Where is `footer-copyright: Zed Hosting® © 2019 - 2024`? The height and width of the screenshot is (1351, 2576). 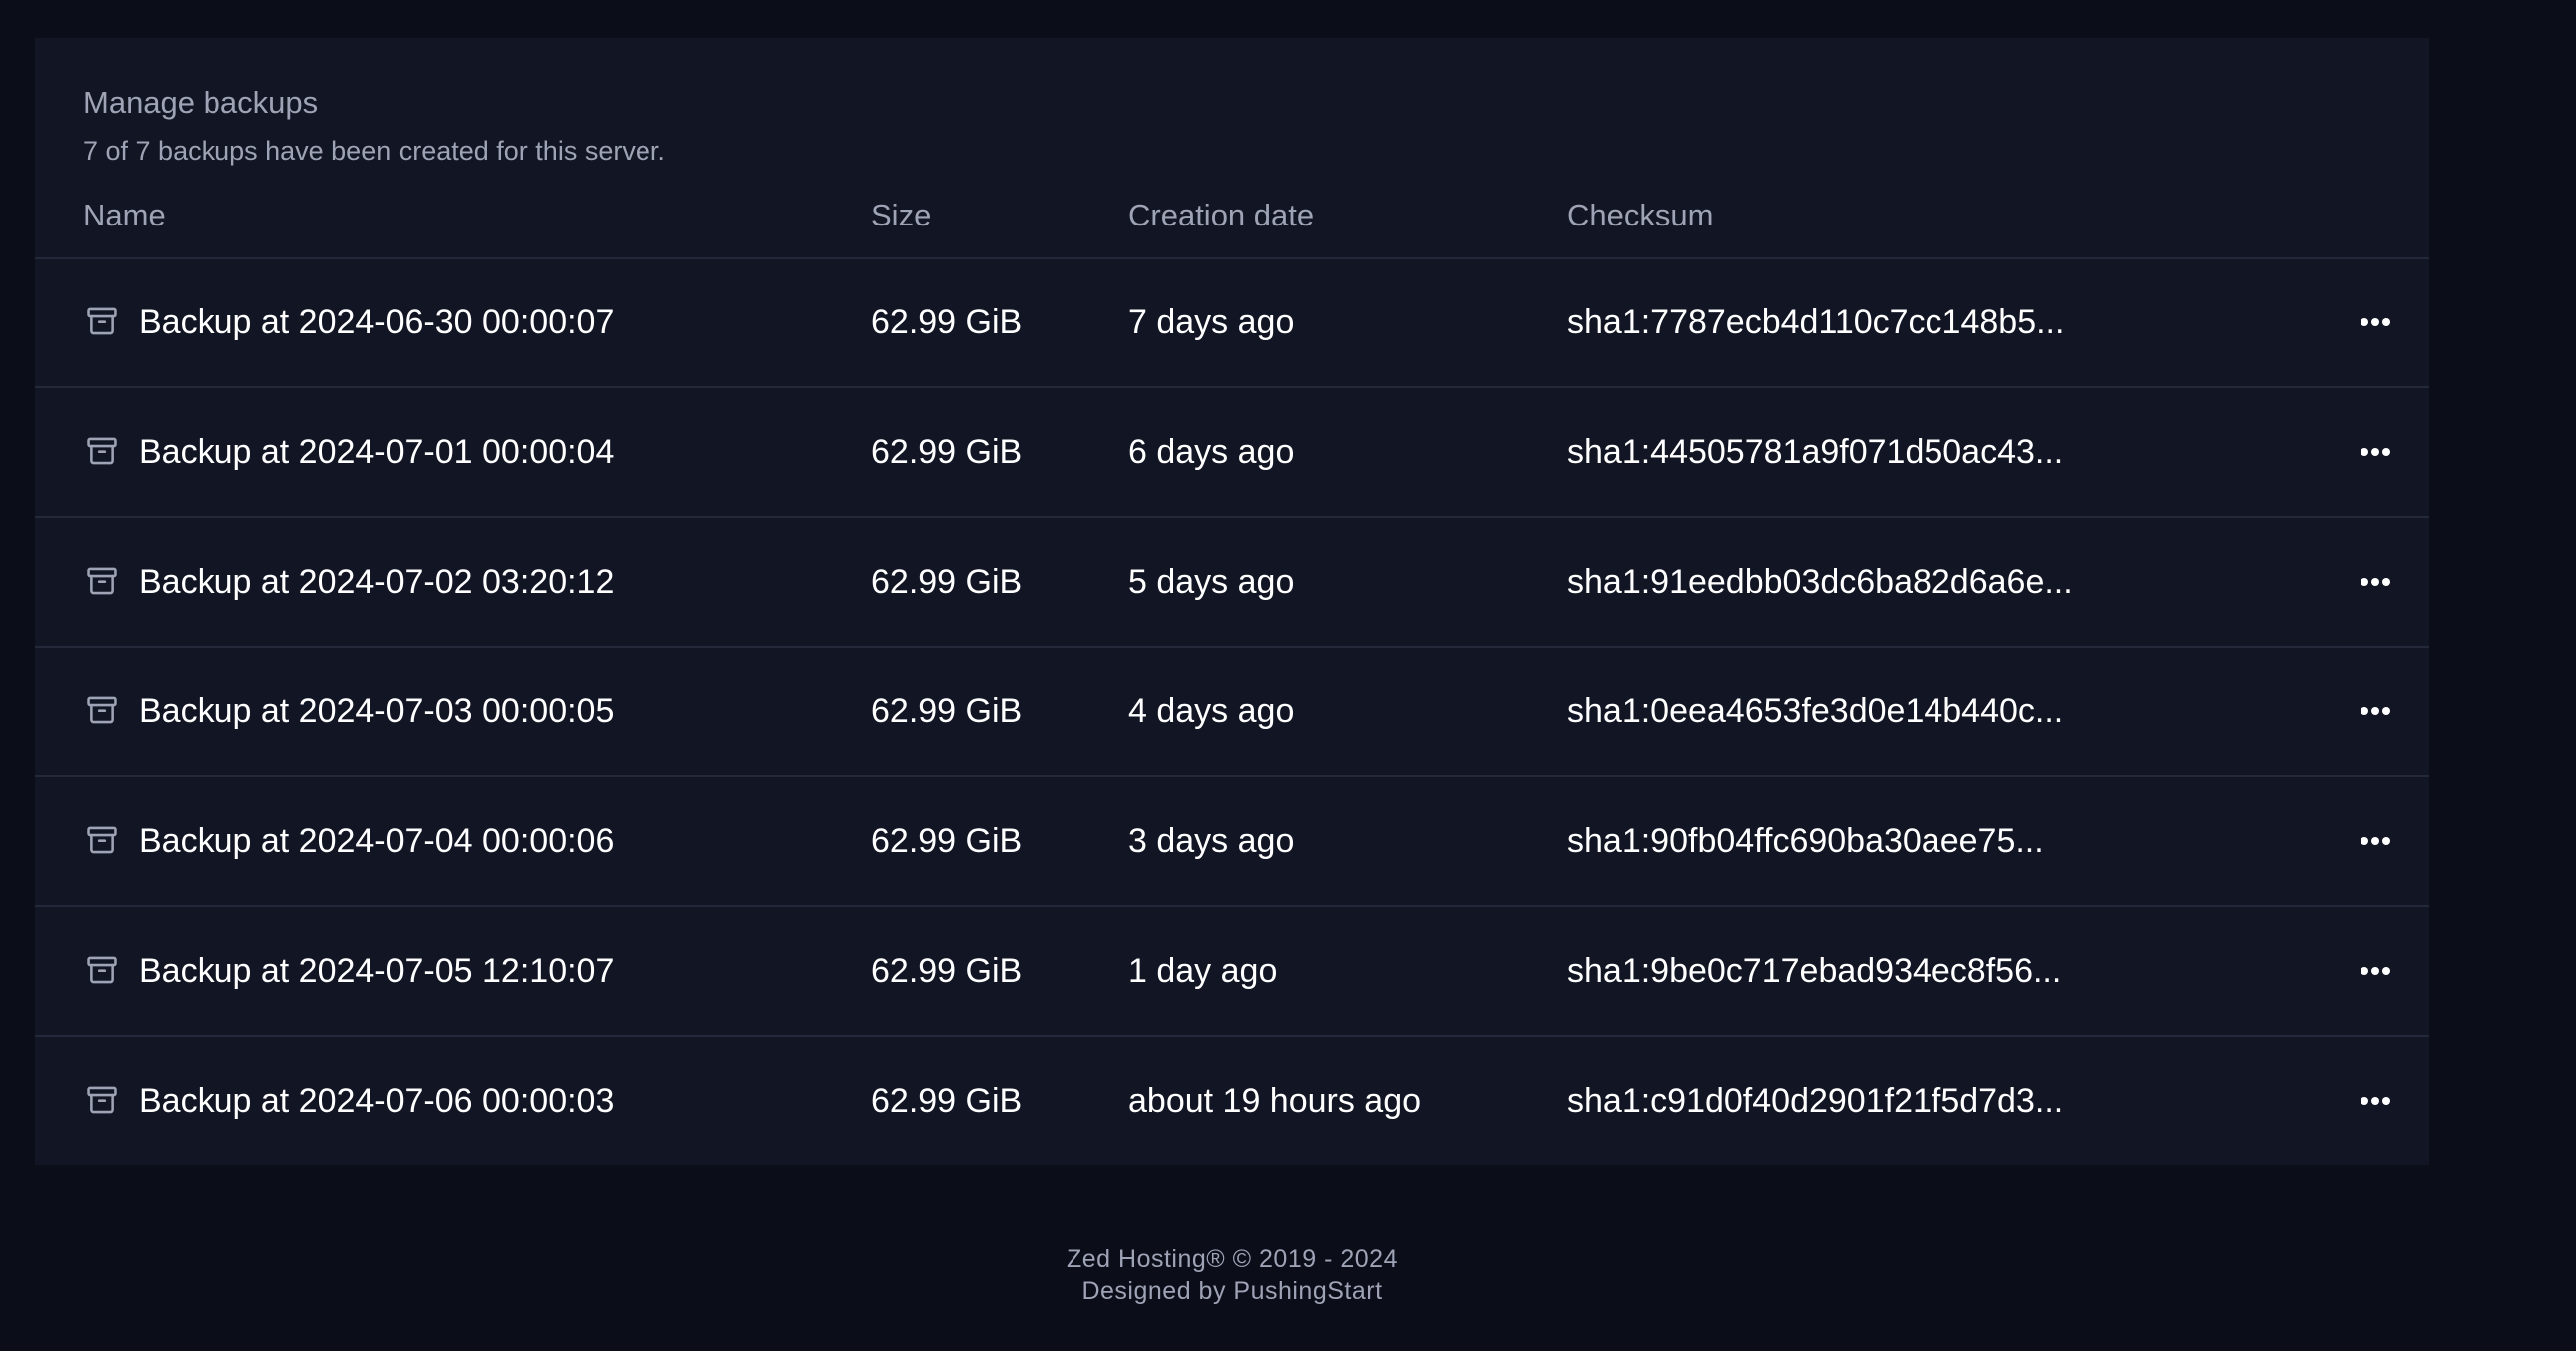
footer-copyright: Zed Hosting® © 2019 - 2024 is located at coordinates (1232, 1259).